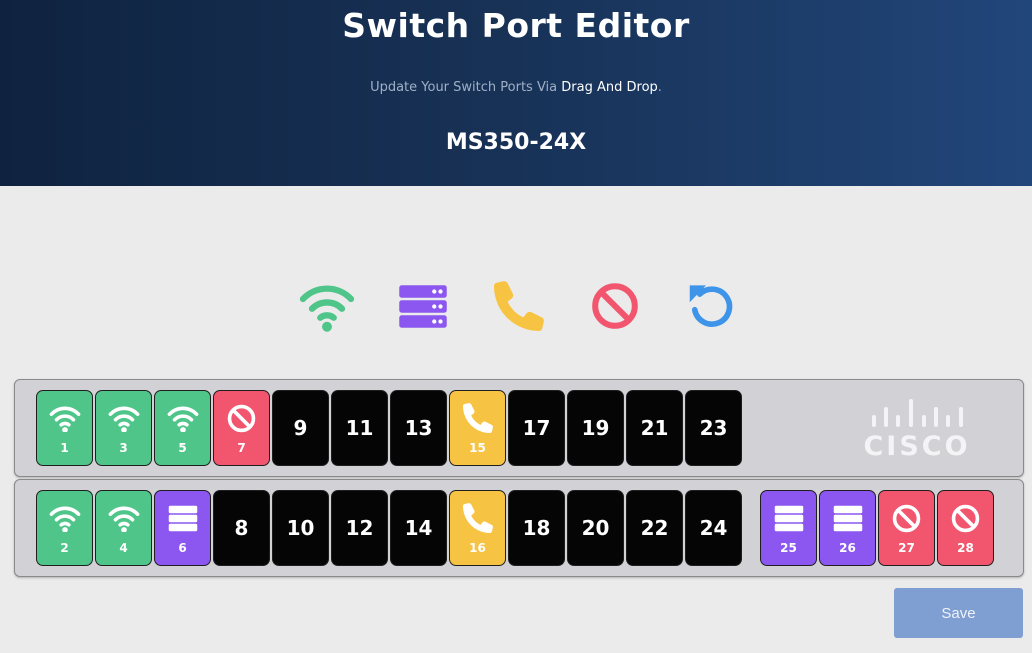  Describe the element at coordinates (516, 142) in the screenshot. I see `switch-model: MS350-24X` at that location.